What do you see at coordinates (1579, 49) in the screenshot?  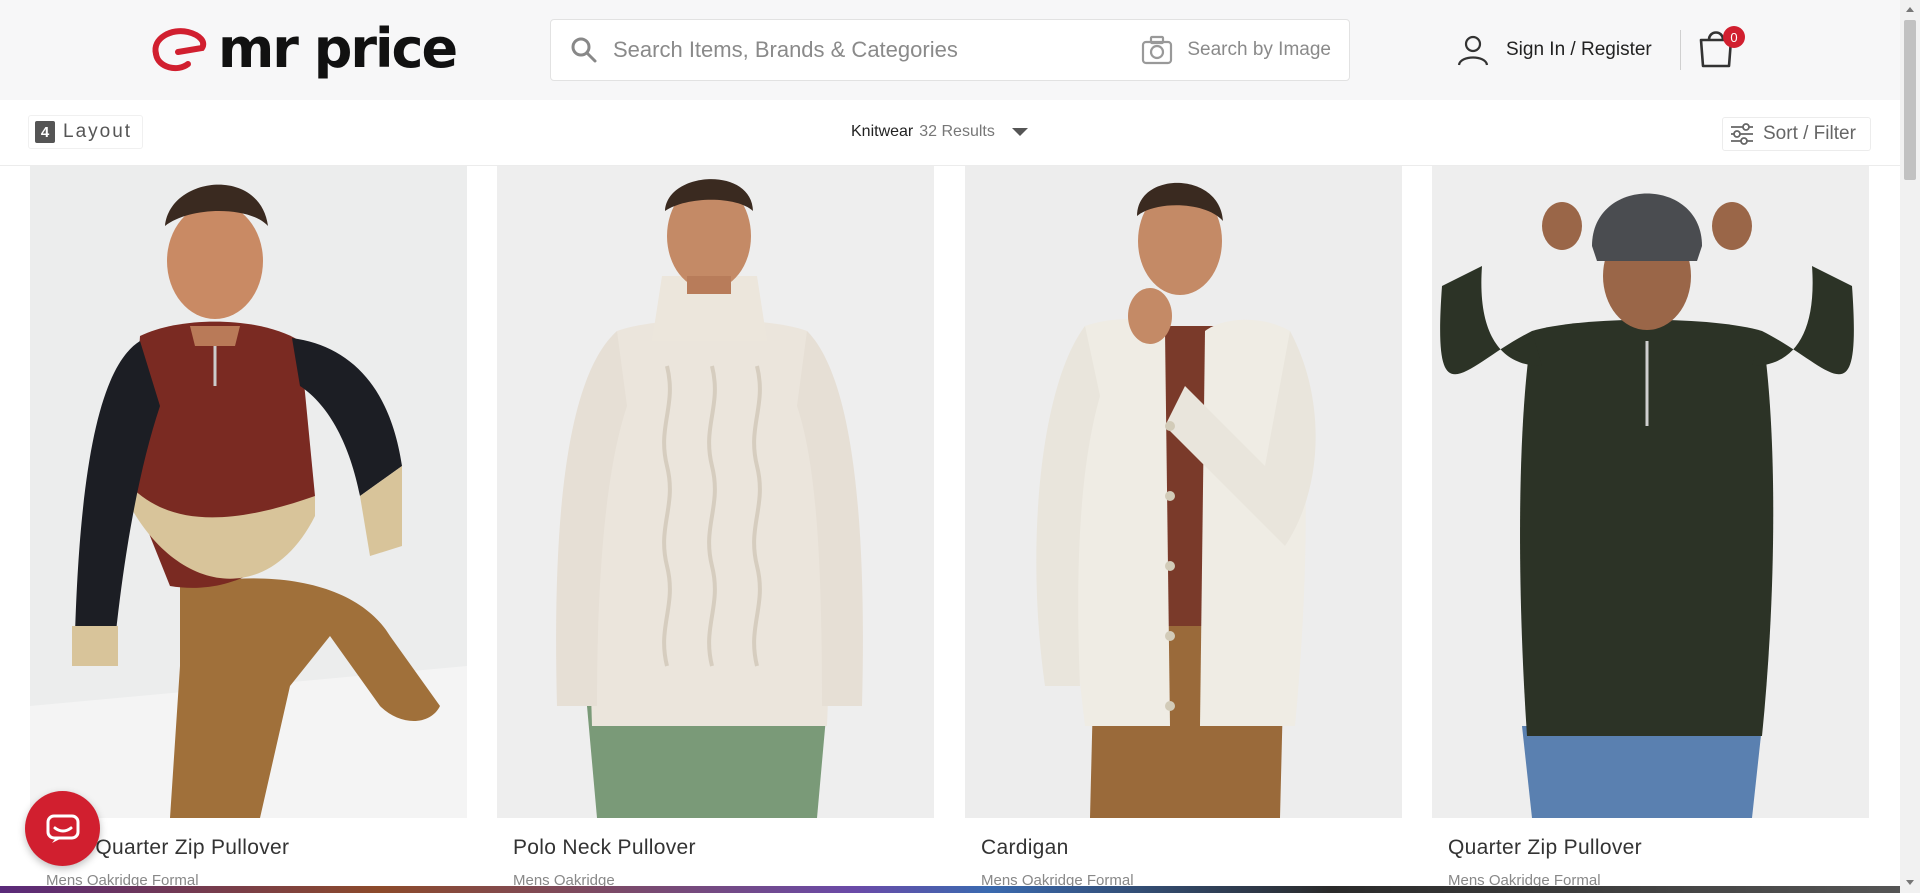 I see `sign-in-label: Sign In / Register` at bounding box center [1579, 49].